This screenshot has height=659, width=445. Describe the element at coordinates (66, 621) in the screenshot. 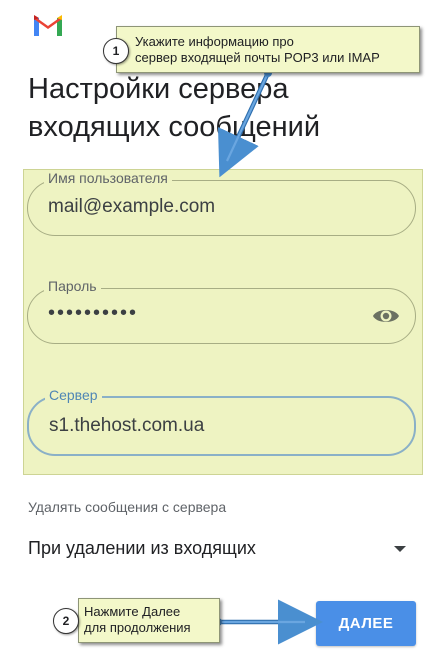

I see `callout-2-number: 2` at that location.